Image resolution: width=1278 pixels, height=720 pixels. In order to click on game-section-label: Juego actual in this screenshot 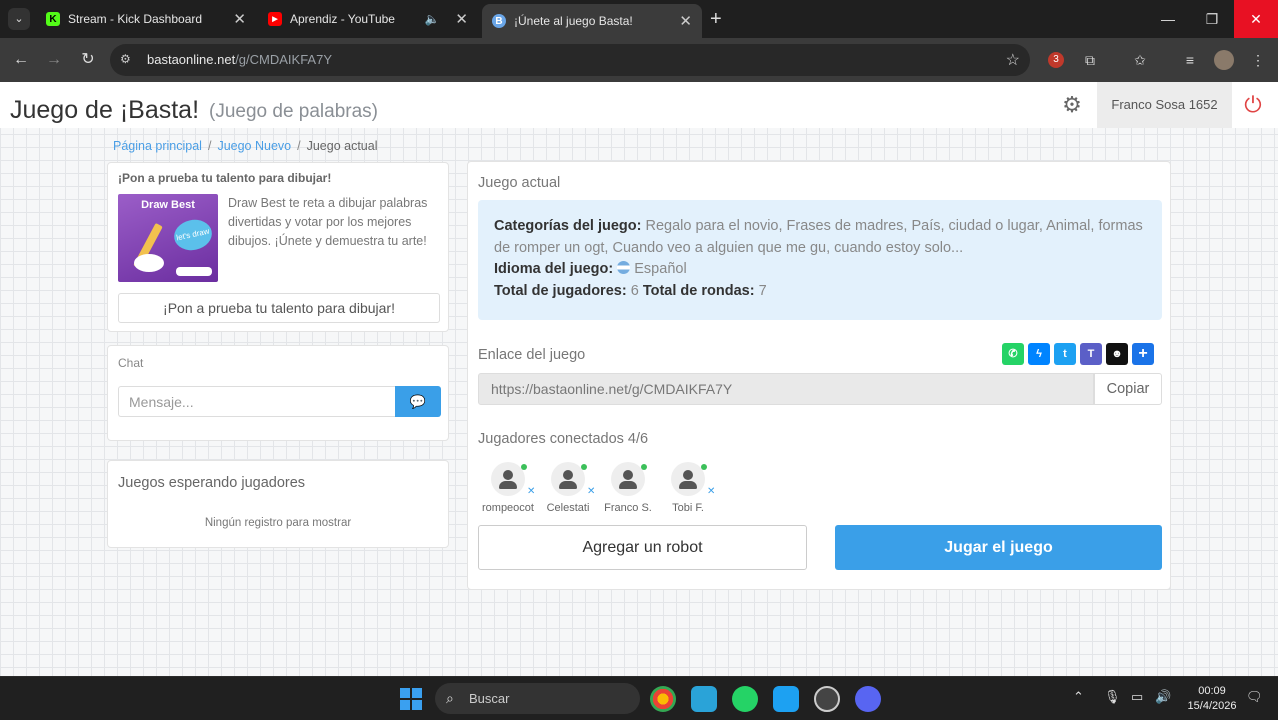, I will do `click(519, 183)`.